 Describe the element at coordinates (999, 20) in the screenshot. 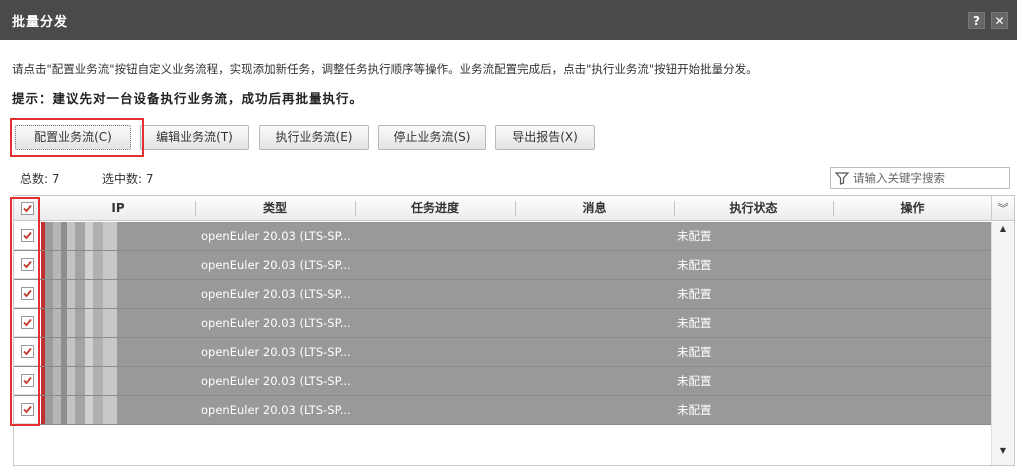

I see `close-button: ✕` at that location.